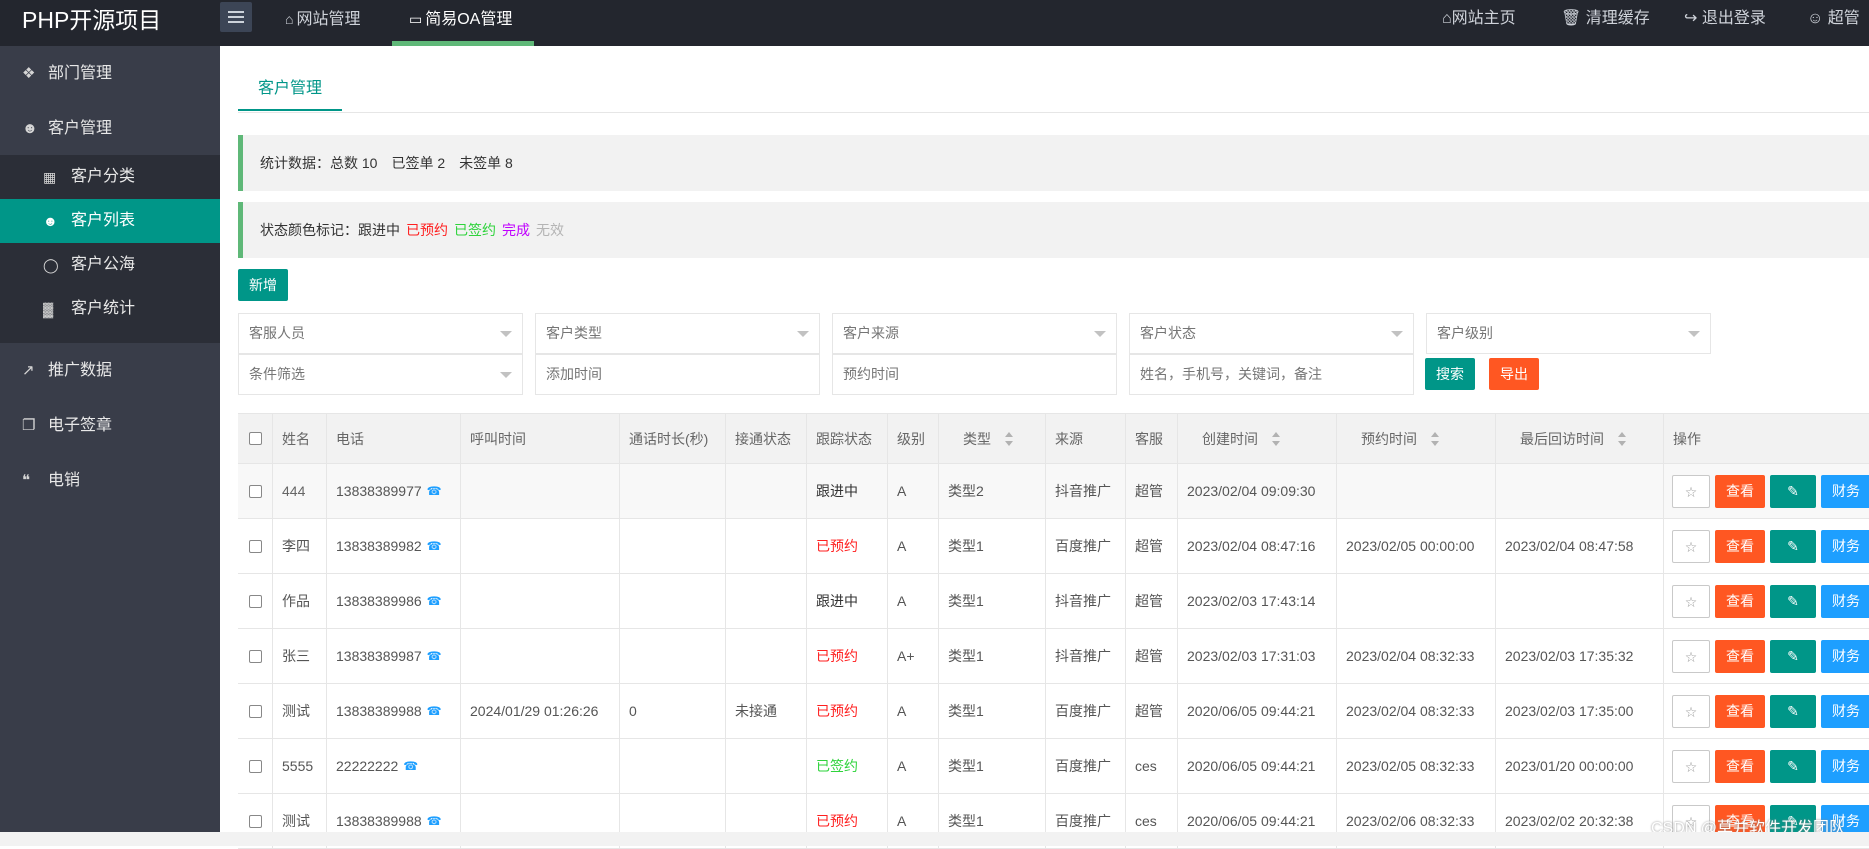 This screenshot has width=1869, height=849. I want to click on sidebar-item-promotion: ↗ 推广数据, so click(110, 370).